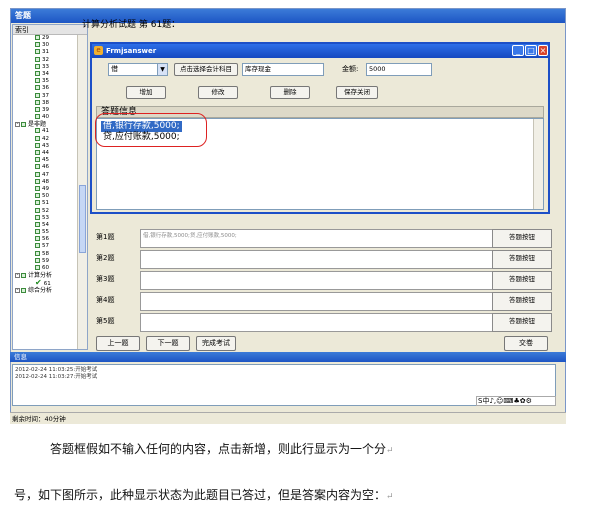 This screenshot has height=511, width=600. Describe the element at coordinates (45, 239) in the screenshot. I see `tree-question-node: 56` at that location.